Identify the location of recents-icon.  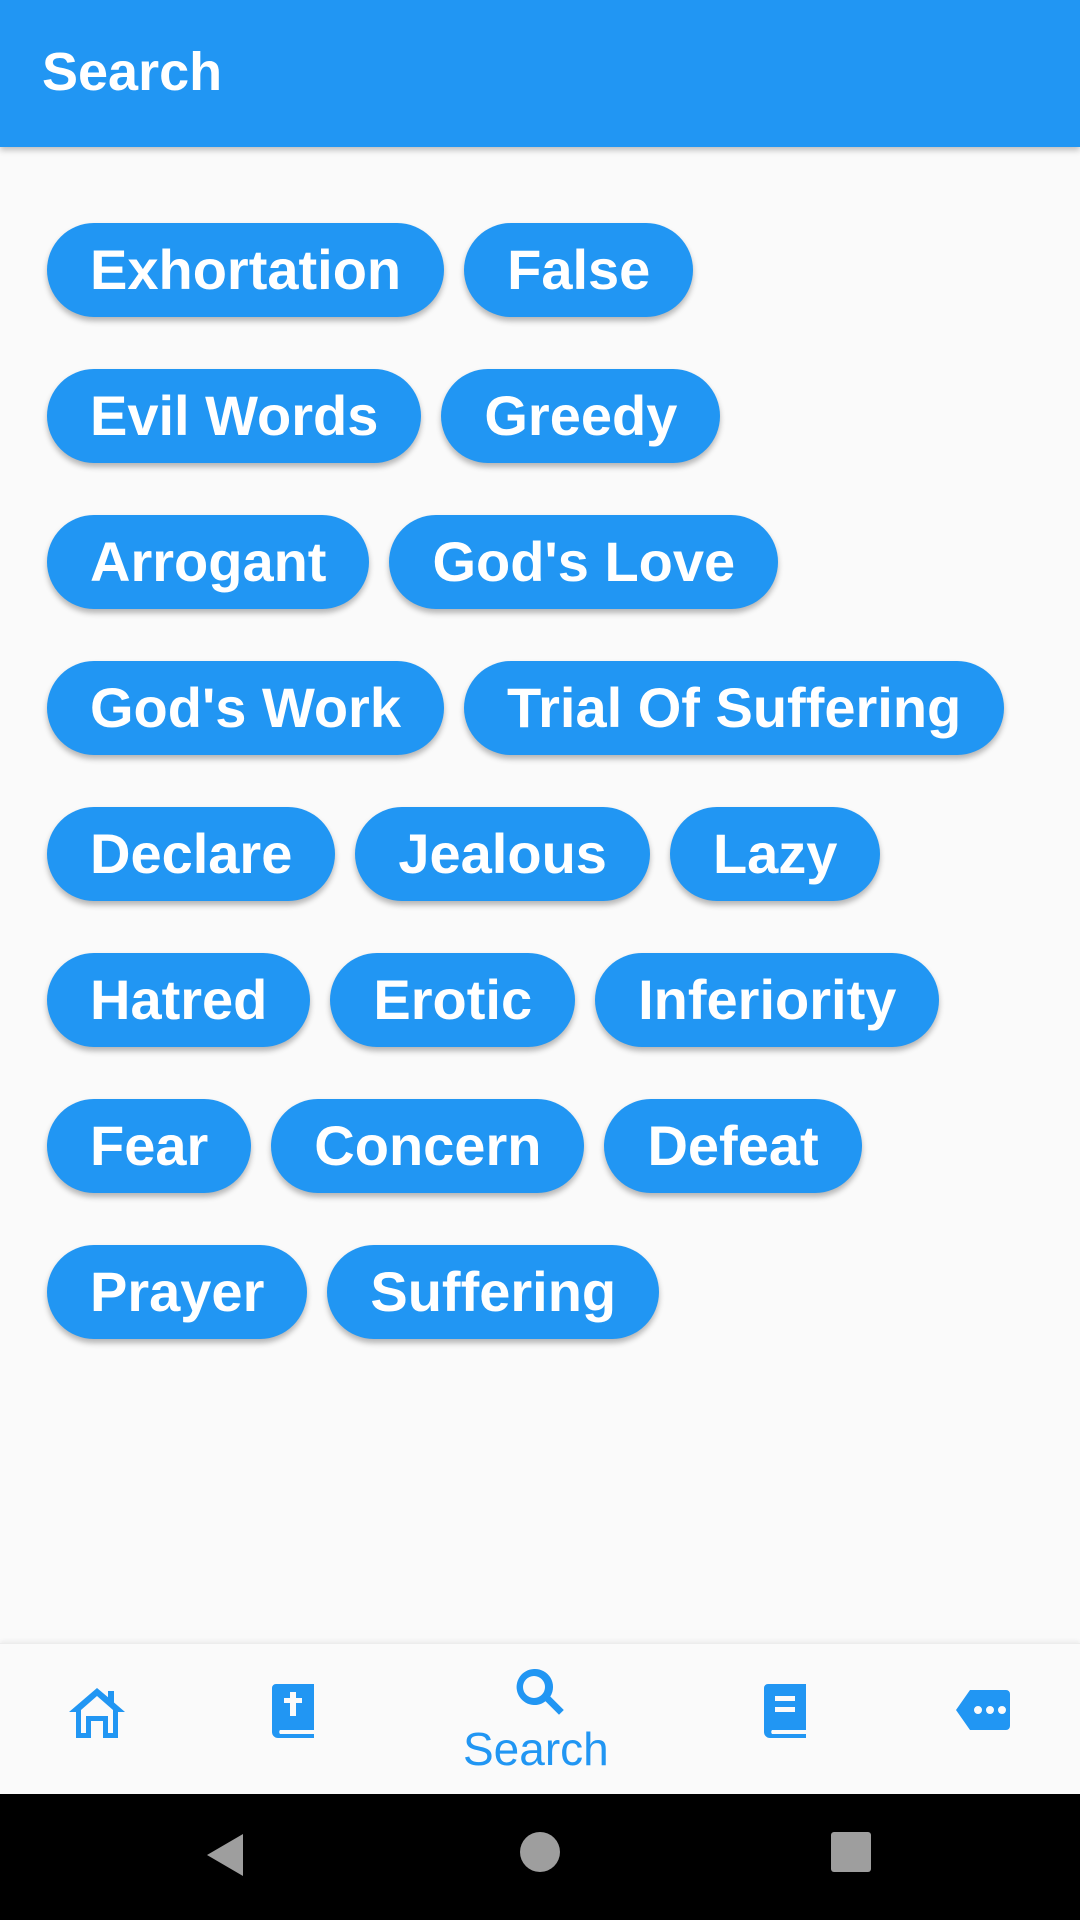
(851, 1852).